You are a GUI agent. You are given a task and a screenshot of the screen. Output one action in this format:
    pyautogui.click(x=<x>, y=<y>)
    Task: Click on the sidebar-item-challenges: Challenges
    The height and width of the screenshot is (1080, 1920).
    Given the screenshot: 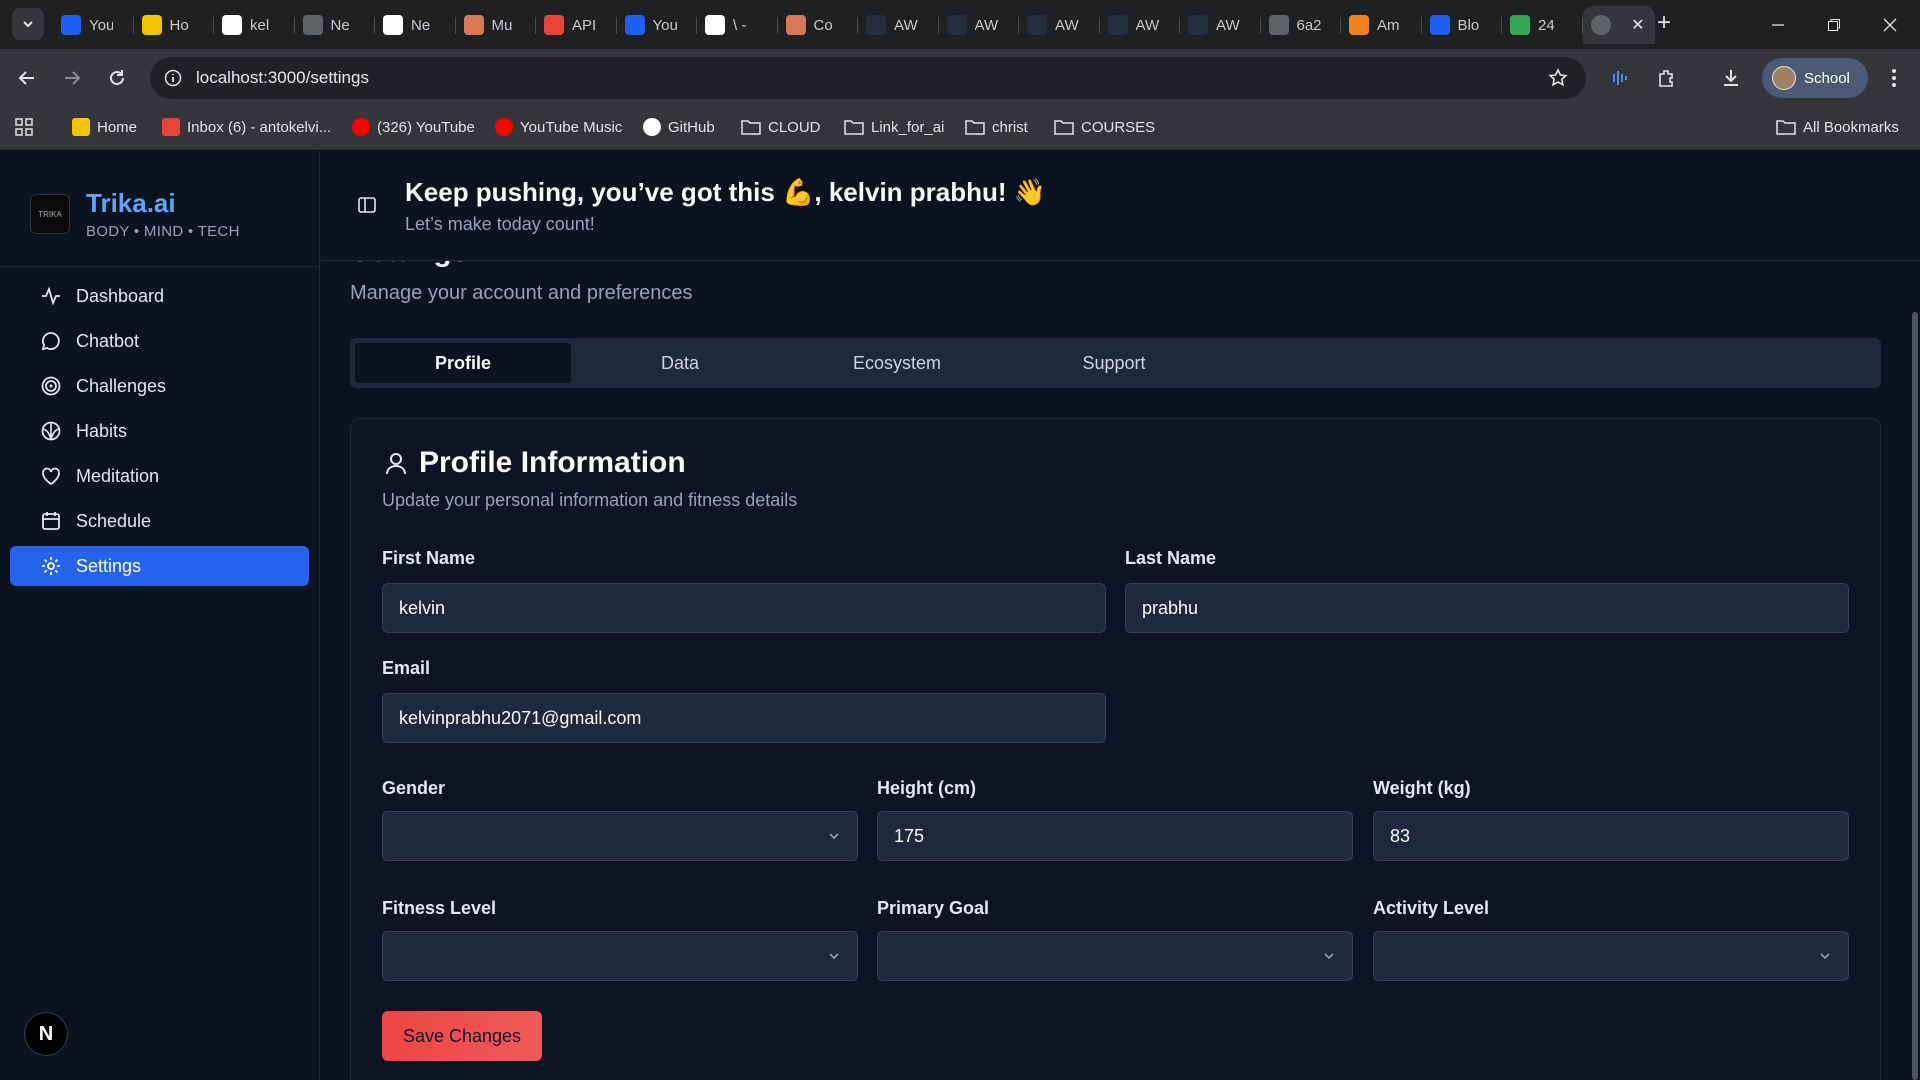 What is the action you would take?
    pyautogui.click(x=159, y=386)
    